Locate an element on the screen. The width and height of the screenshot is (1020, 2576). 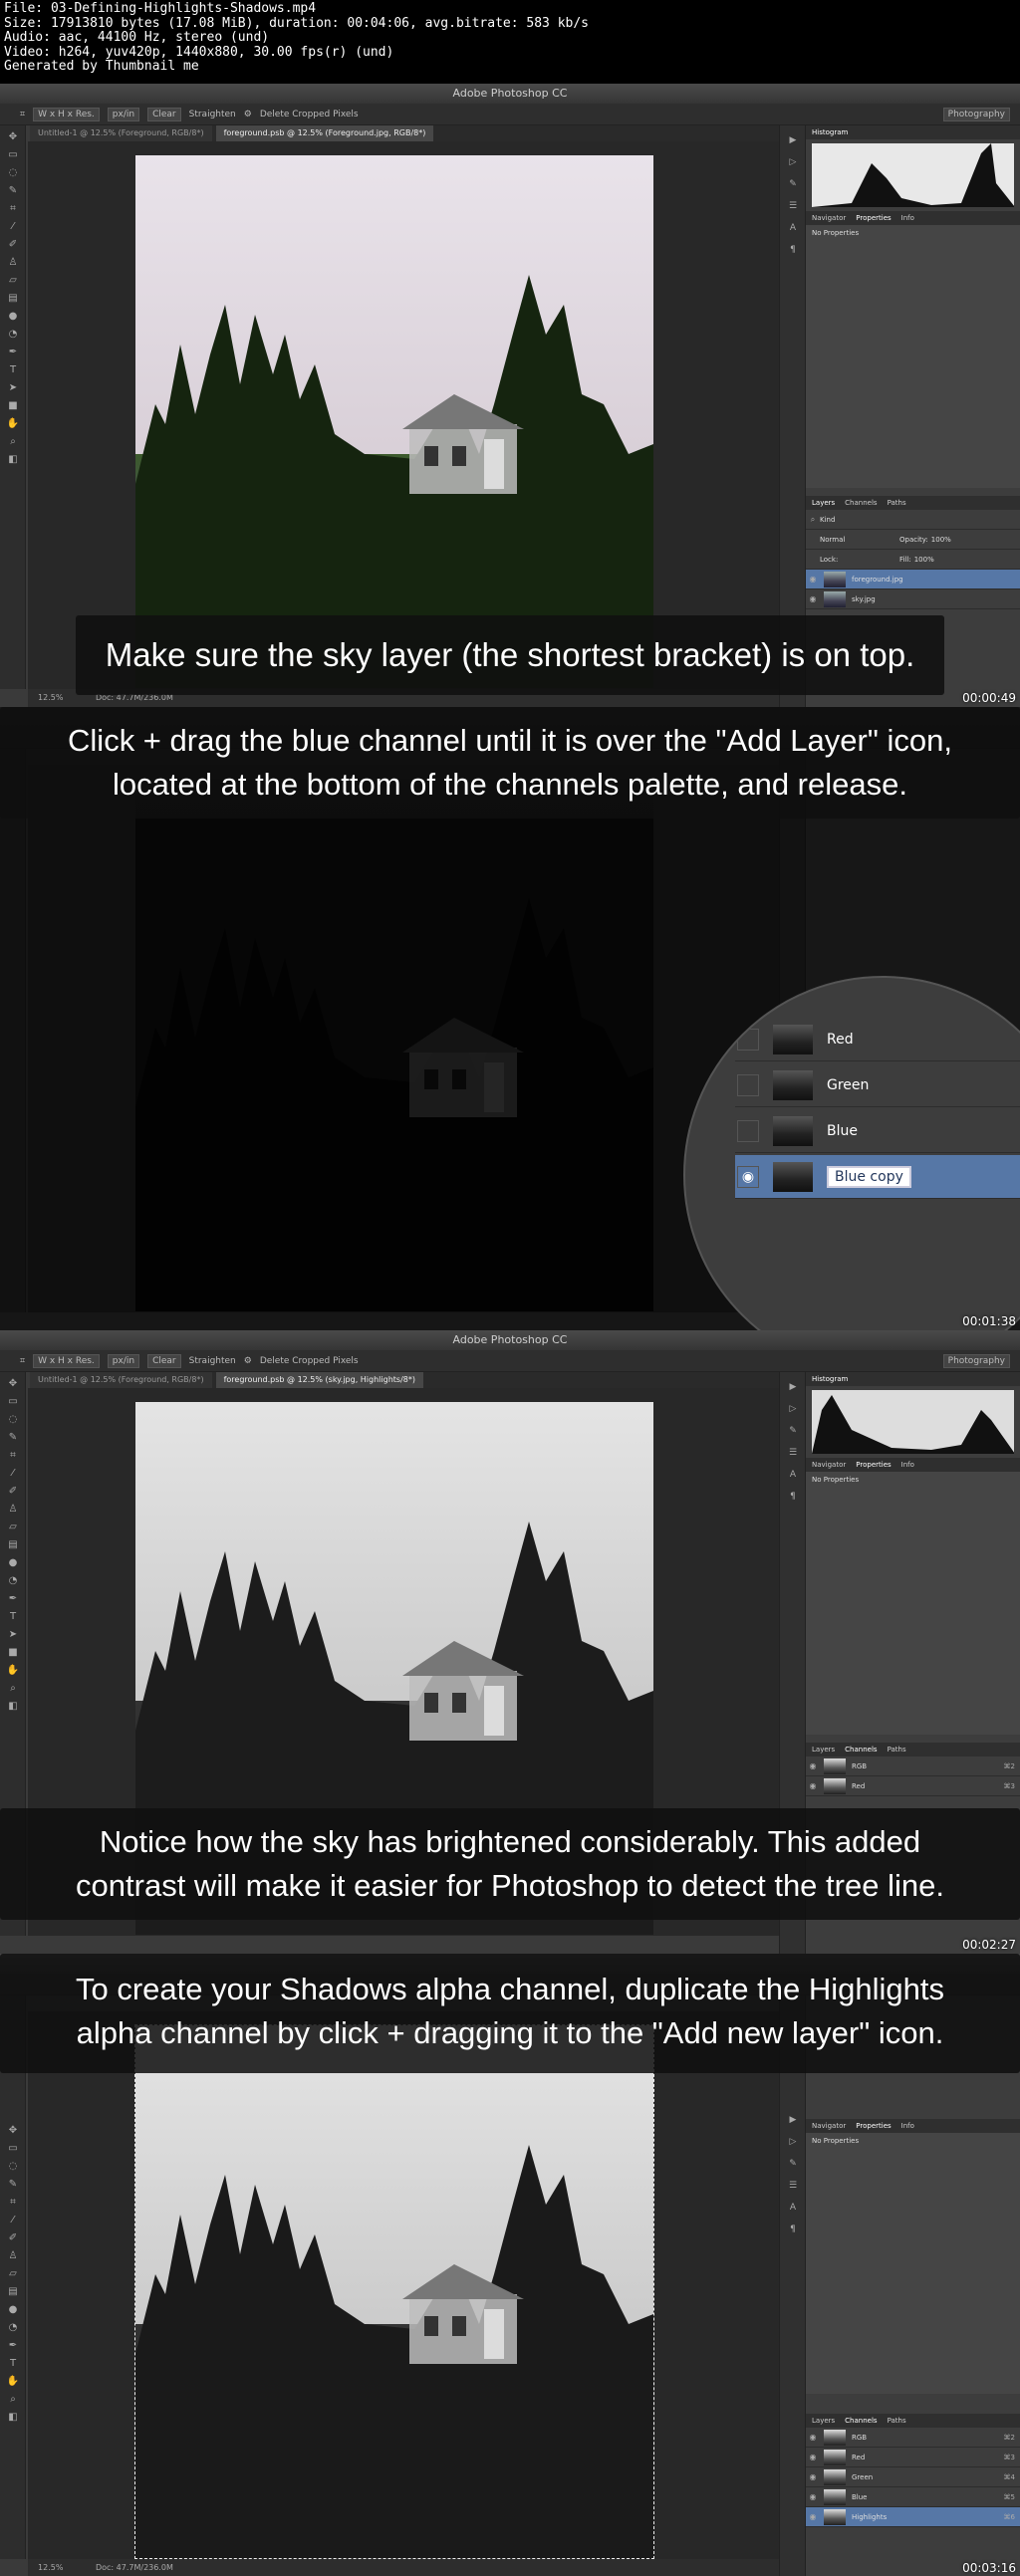
channel-row: Red is located at coordinates (877, 1039).